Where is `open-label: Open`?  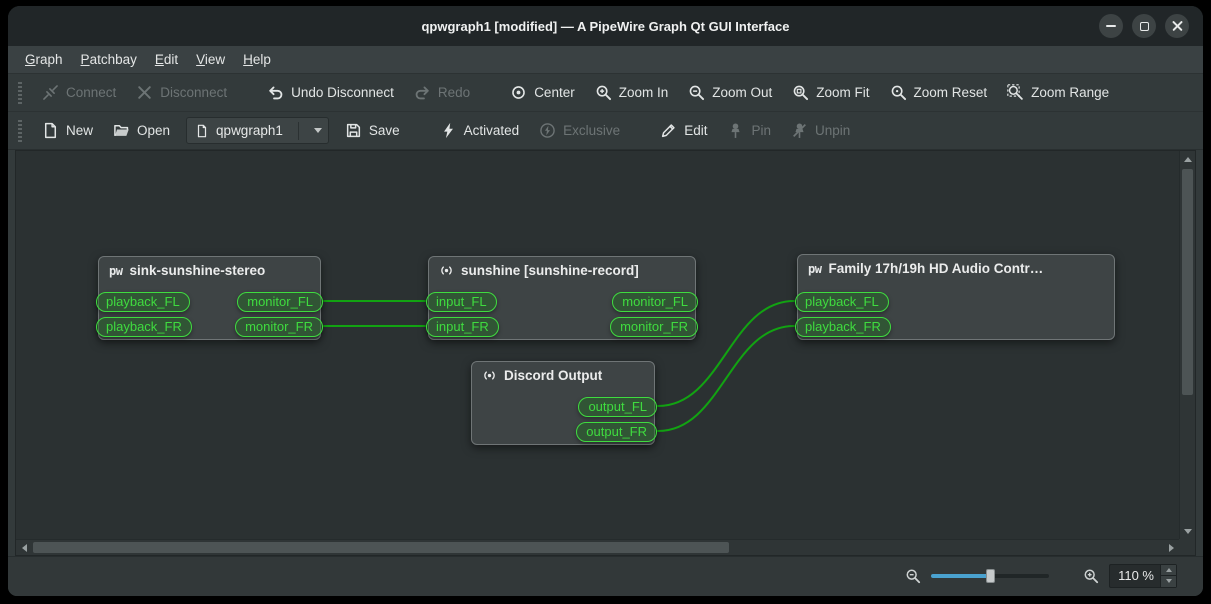 open-label: Open is located at coordinates (154, 130).